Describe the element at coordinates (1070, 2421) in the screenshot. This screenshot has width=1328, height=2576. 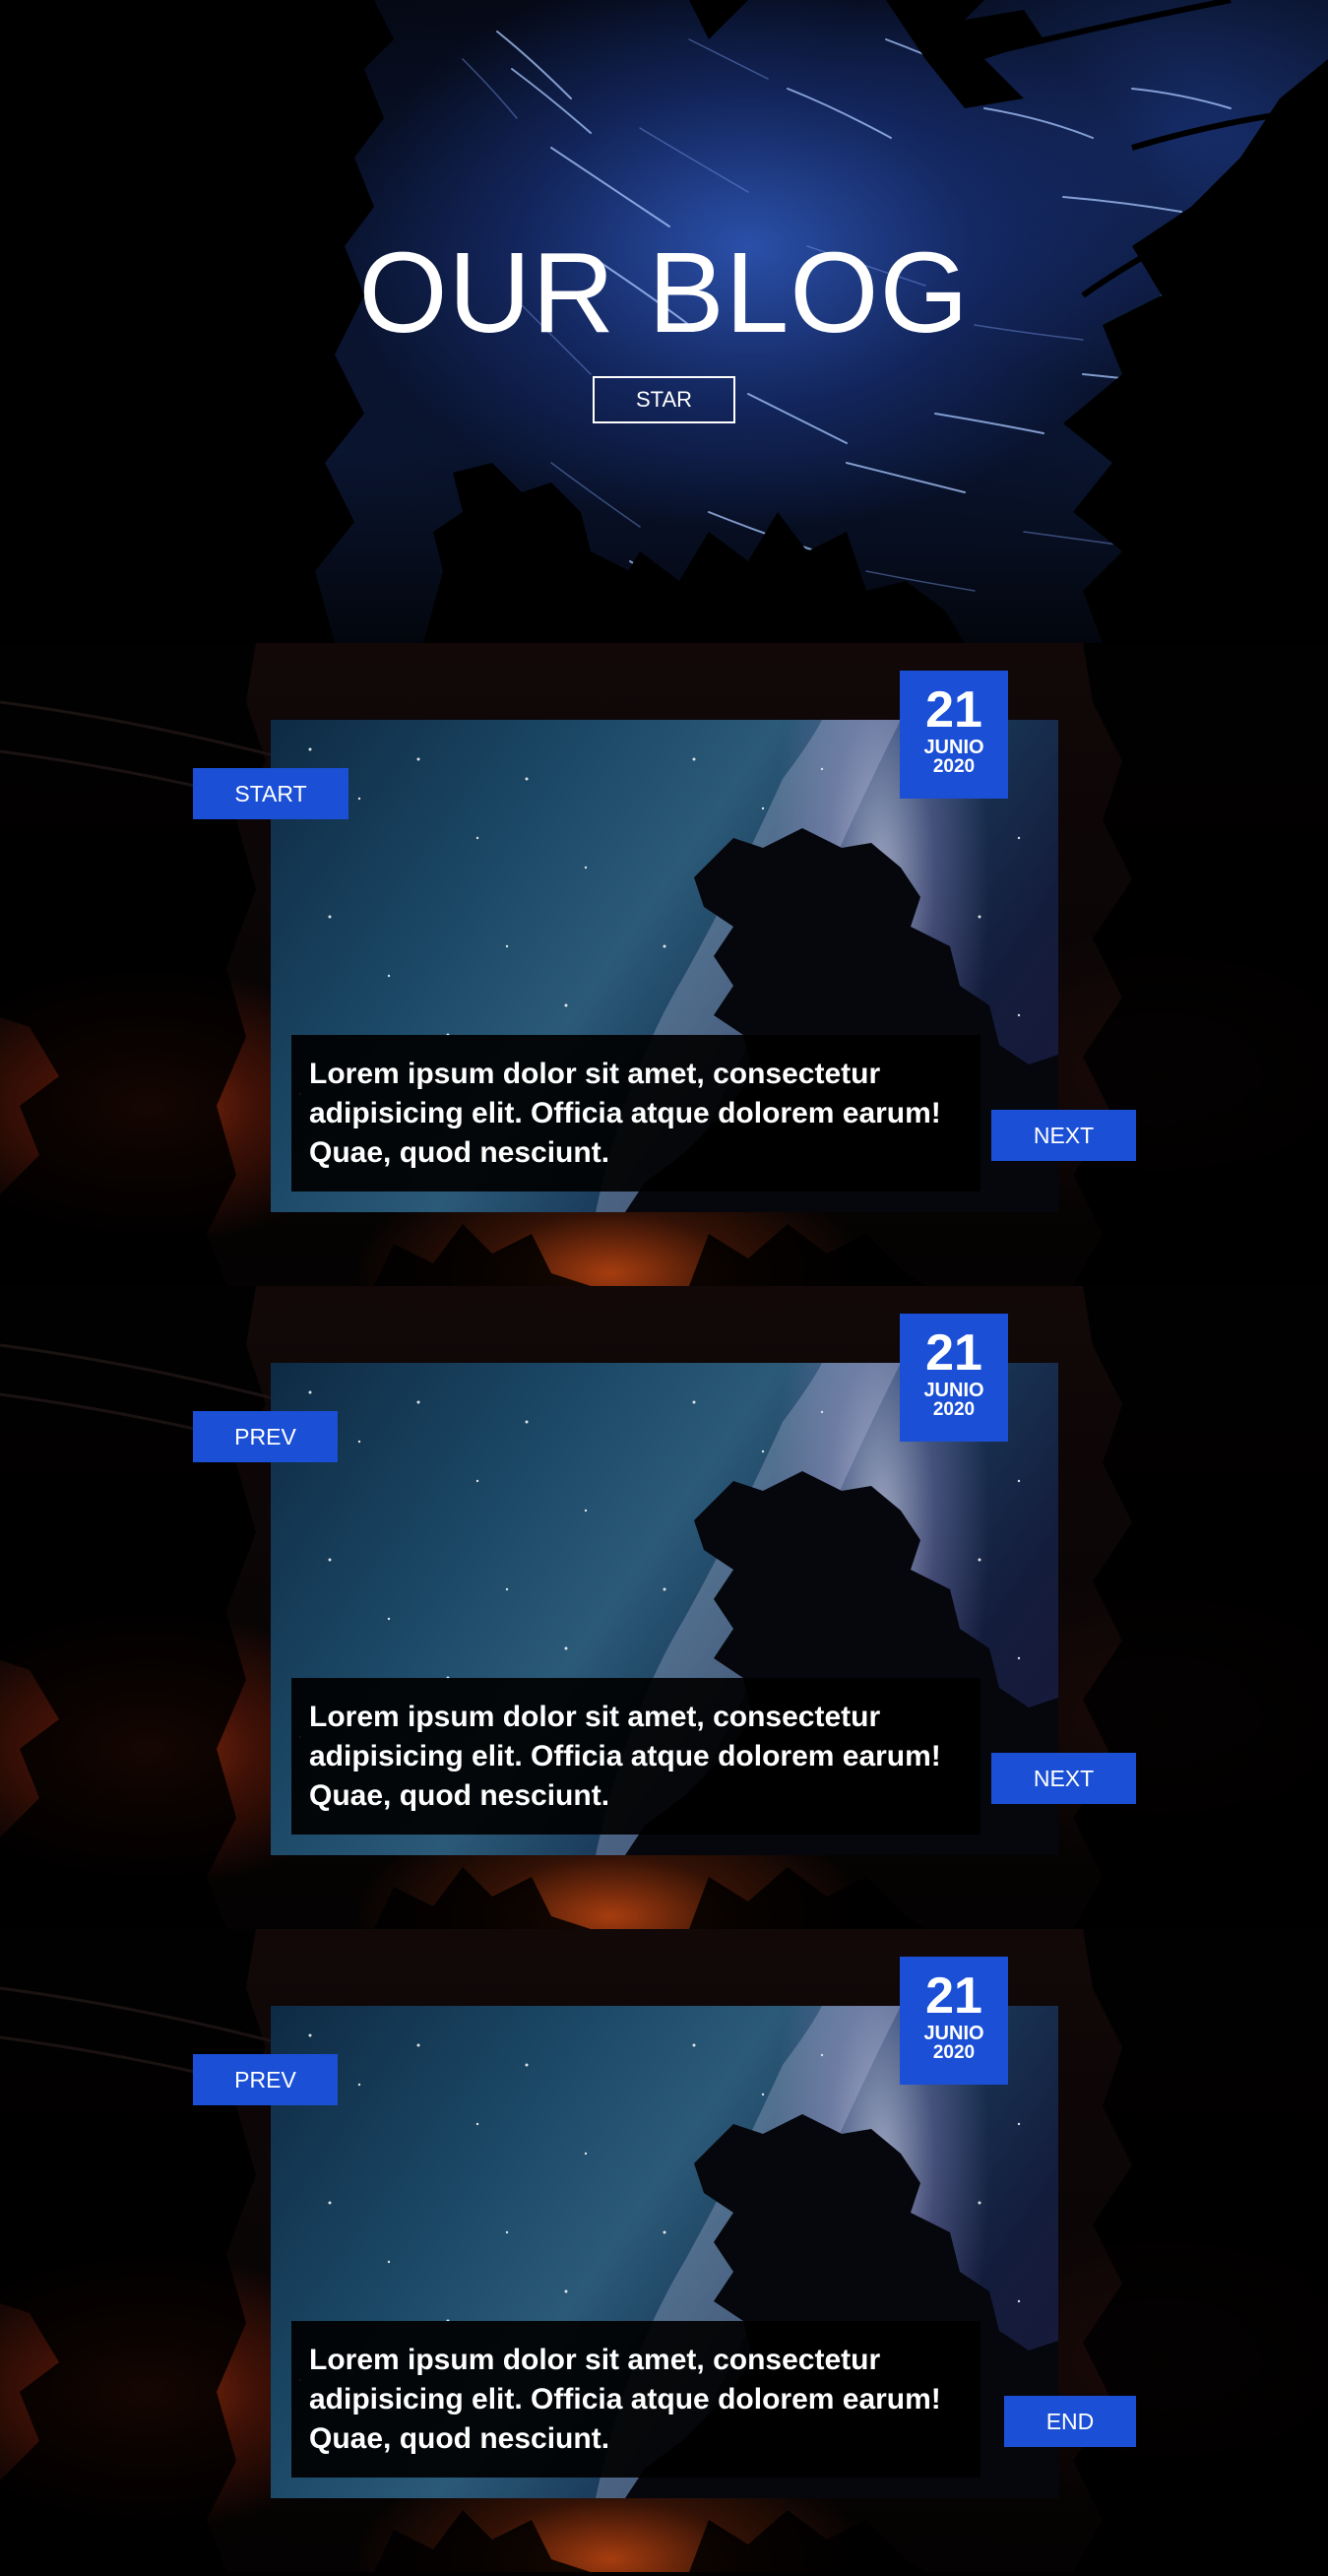
I see `end-button: END` at that location.